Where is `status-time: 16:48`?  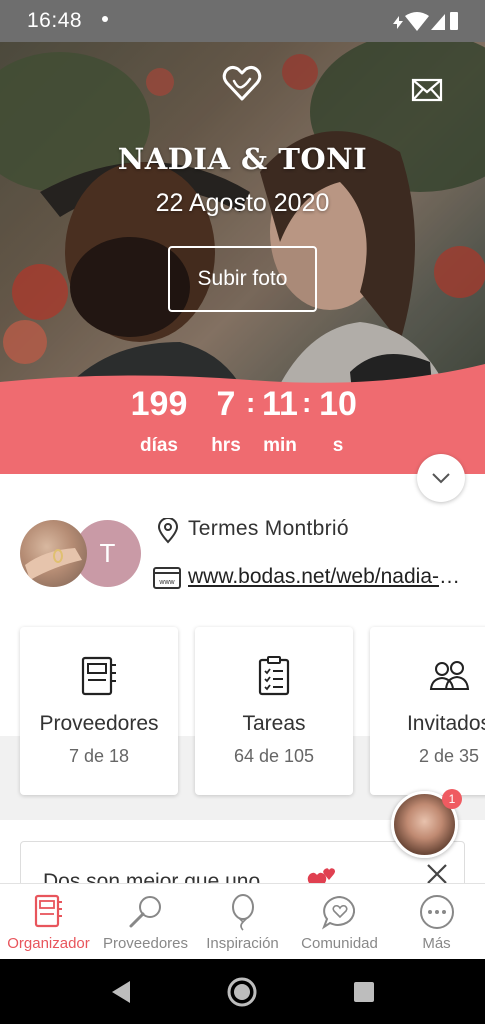 status-time: 16:48 is located at coordinates (55, 20).